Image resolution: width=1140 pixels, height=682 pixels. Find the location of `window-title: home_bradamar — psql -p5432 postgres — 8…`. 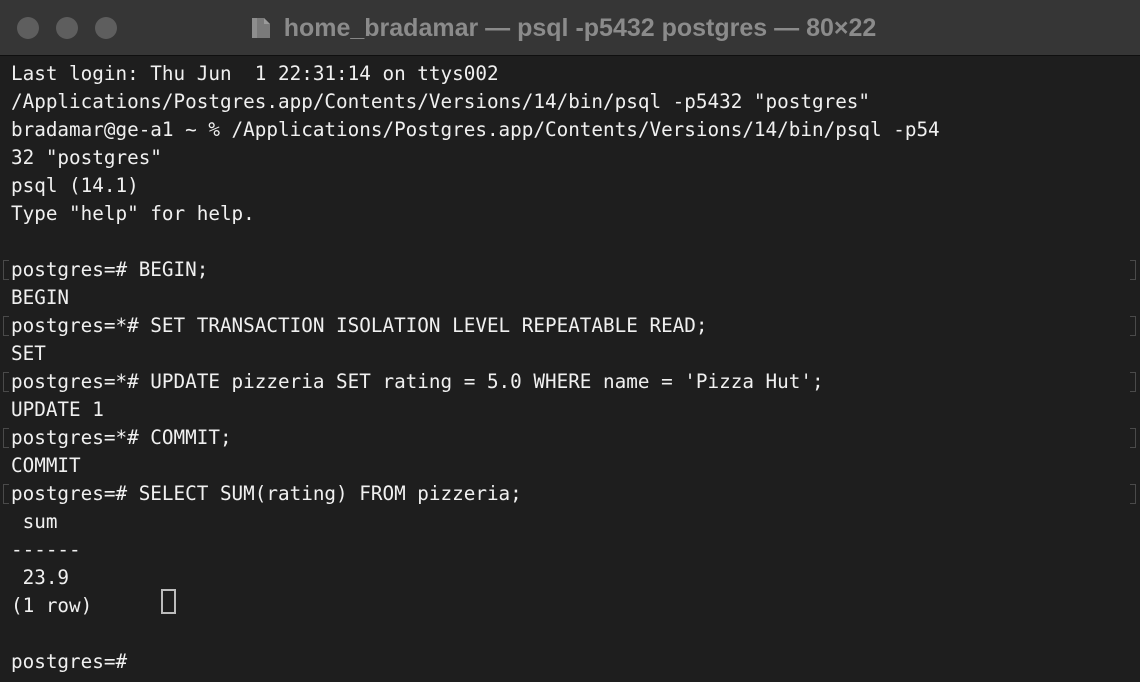

window-title: home_bradamar — psql -p5432 postgres — 8… is located at coordinates (580, 27).